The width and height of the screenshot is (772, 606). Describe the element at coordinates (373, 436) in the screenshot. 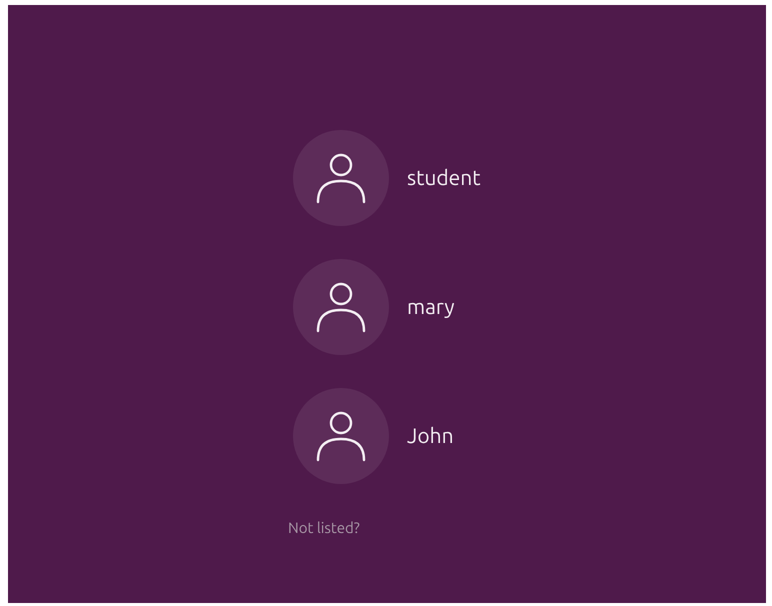

I see `user-entry: John` at that location.